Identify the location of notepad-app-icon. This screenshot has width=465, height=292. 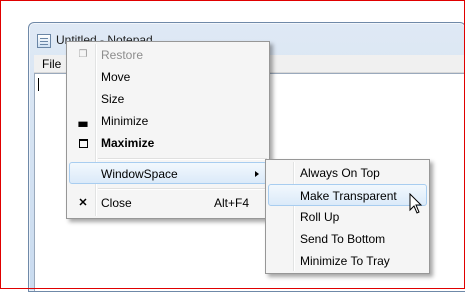
(44, 41).